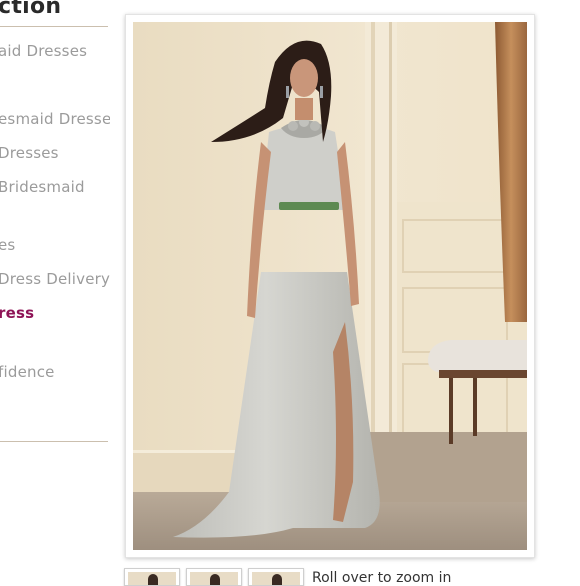 This screenshot has height=586, width=580. I want to click on sidebar-heading: ction, so click(31, 9).